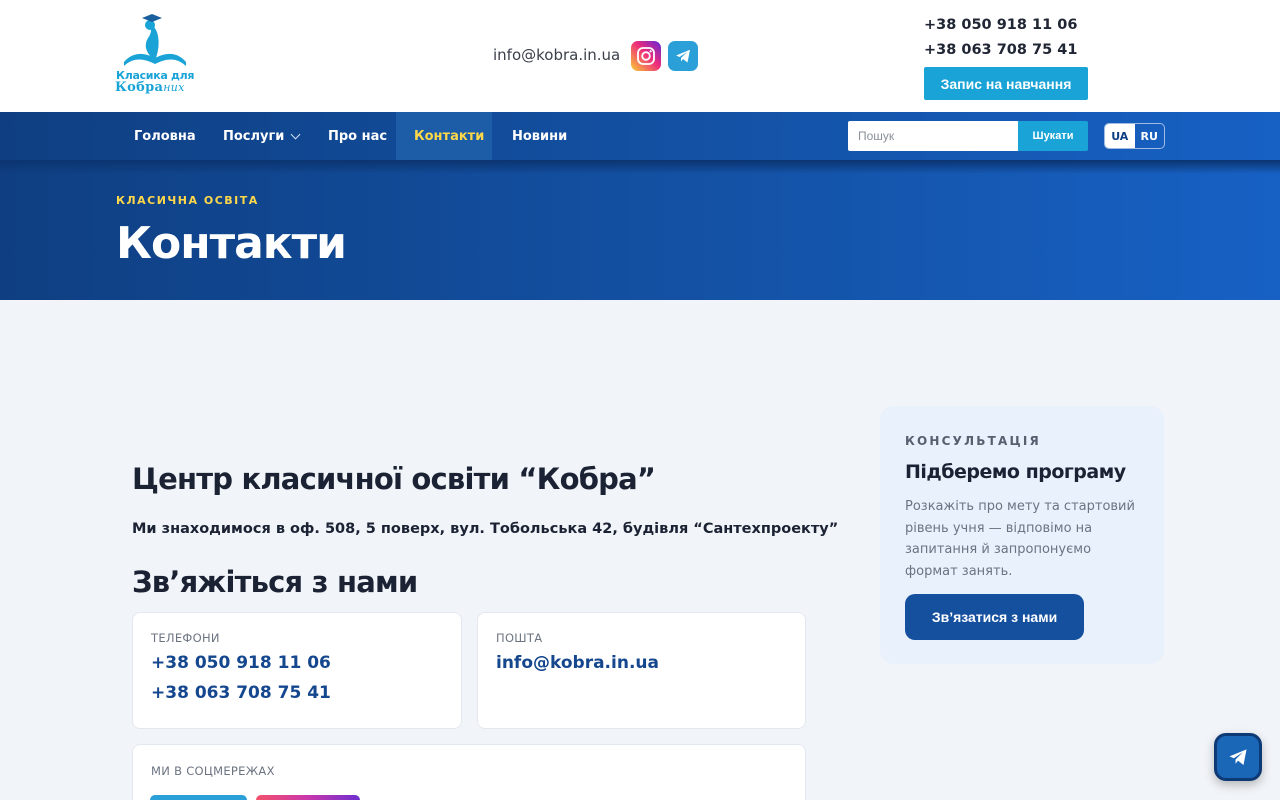 This screenshot has width=1280, height=800. I want to click on phone-link-1: +38 050 918 11 06, so click(297, 663).